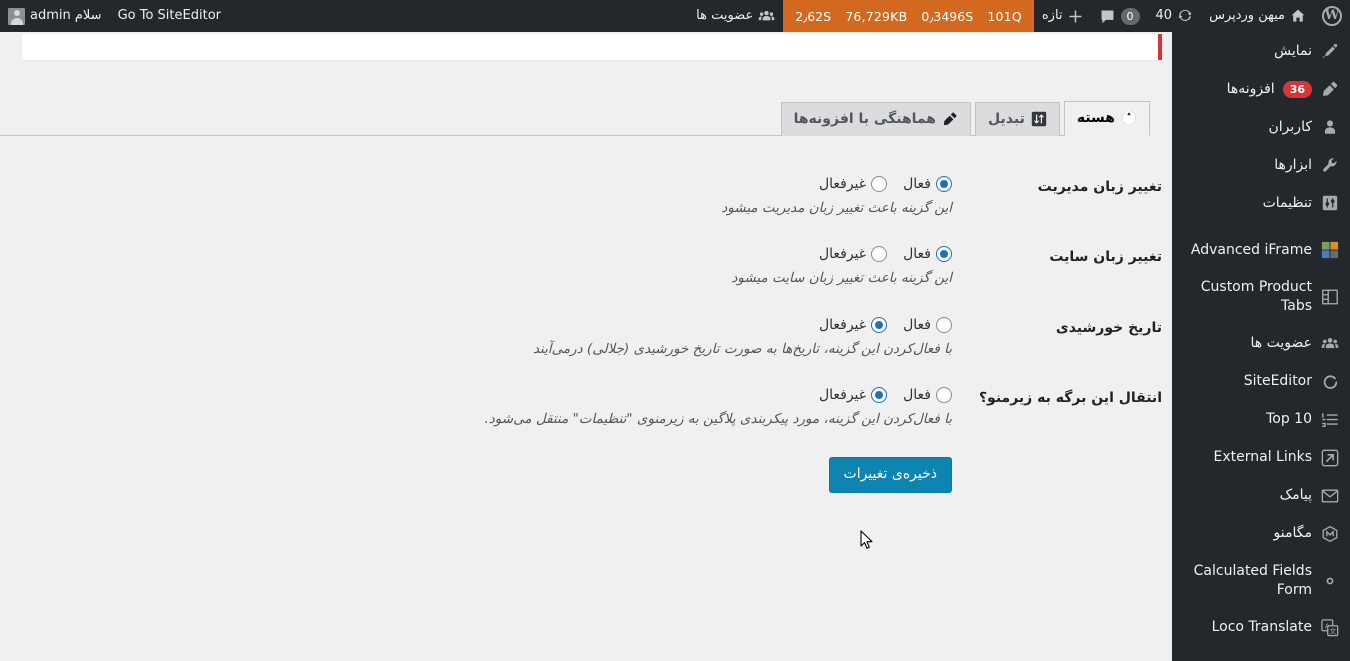  What do you see at coordinates (1062, 16) in the screenshot?
I see `new-content-menu: تازه` at bounding box center [1062, 16].